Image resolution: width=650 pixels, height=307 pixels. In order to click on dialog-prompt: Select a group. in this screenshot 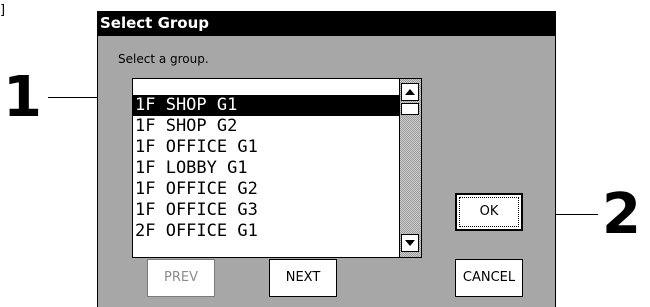, I will do `click(163, 59)`.